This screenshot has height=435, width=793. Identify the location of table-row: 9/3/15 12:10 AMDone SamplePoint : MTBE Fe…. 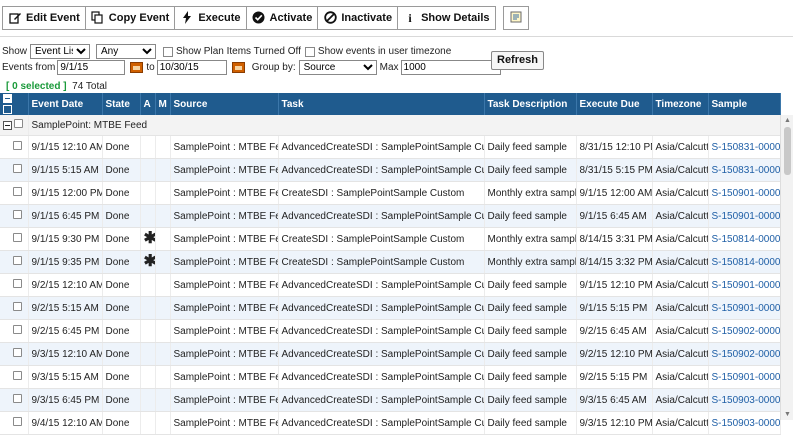
(390, 354).